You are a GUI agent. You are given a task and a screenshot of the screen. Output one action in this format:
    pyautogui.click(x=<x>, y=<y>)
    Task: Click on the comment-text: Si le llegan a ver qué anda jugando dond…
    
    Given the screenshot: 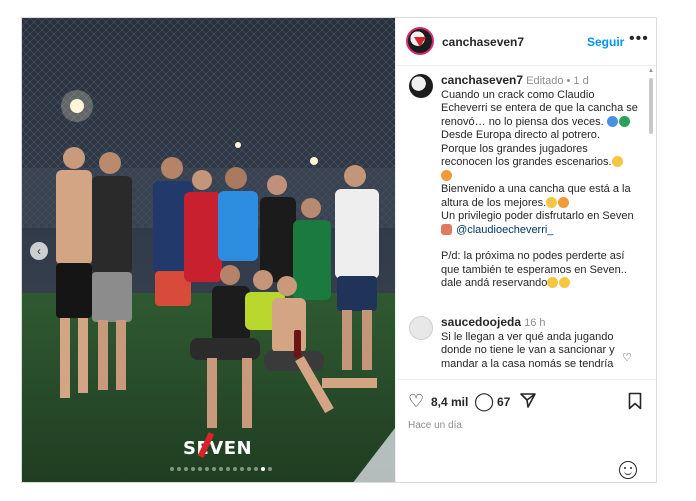 What is the action you would take?
    pyautogui.click(x=528, y=350)
    